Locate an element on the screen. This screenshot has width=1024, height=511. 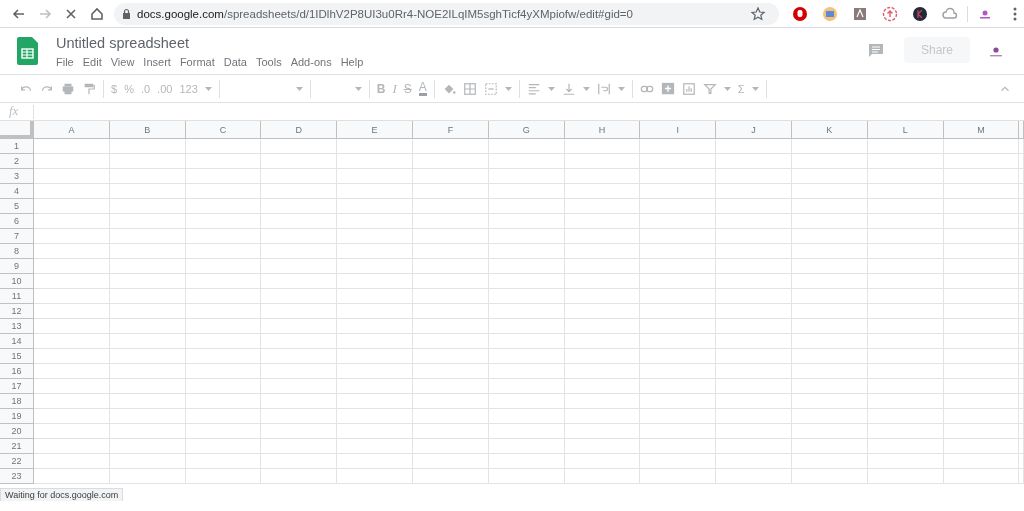
row-header: 13 is located at coordinates (17, 326).